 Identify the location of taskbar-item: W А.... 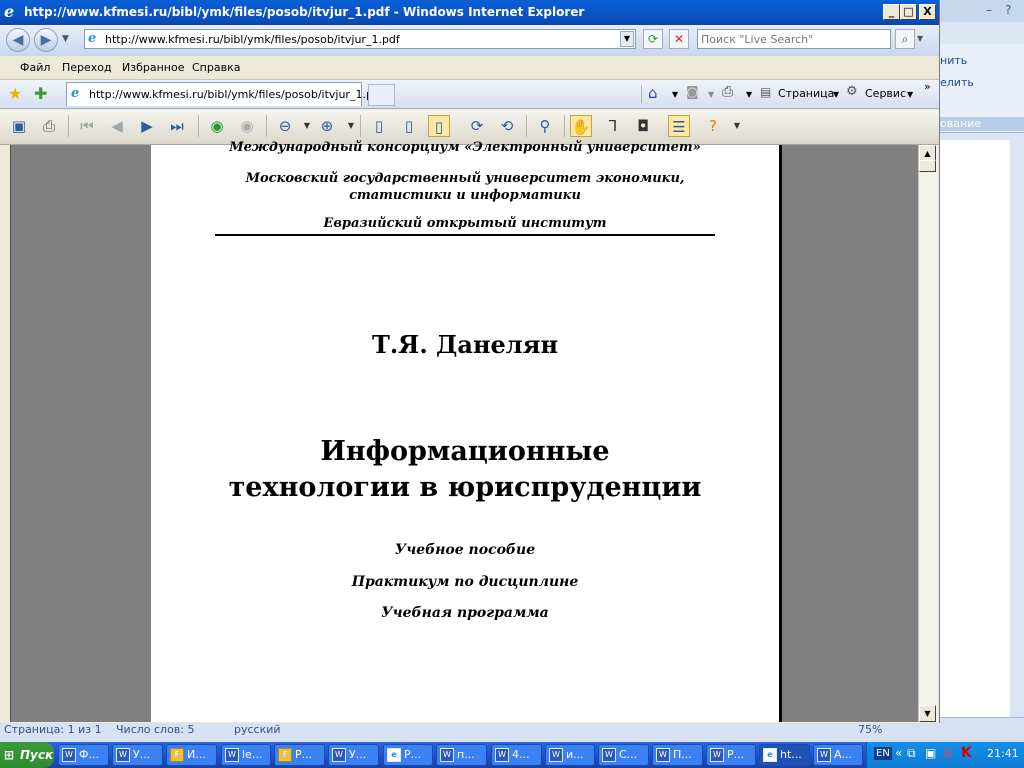
(838, 755).